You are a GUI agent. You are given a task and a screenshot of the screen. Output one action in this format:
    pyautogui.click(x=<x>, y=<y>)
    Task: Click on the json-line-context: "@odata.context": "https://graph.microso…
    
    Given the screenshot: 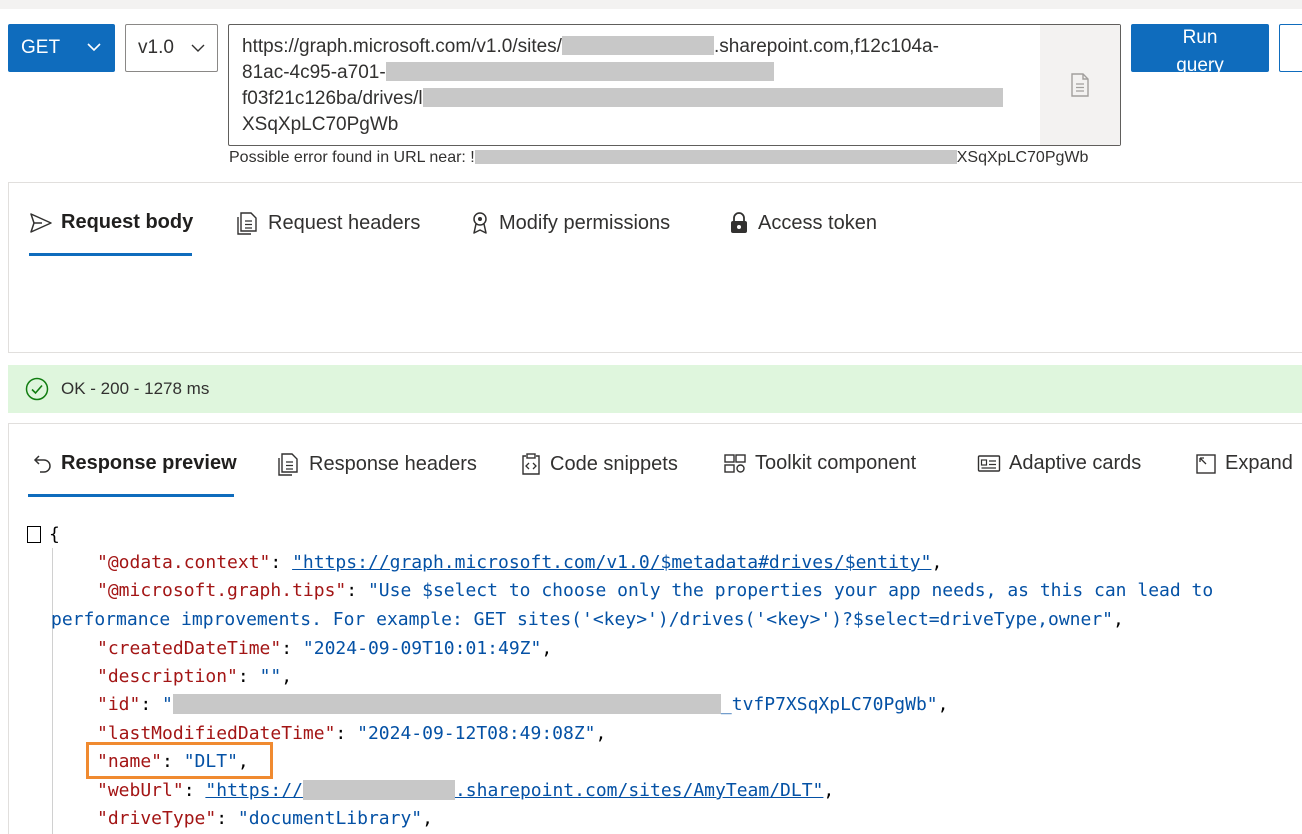 What is the action you would take?
    pyautogui.click(x=520, y=562)
    